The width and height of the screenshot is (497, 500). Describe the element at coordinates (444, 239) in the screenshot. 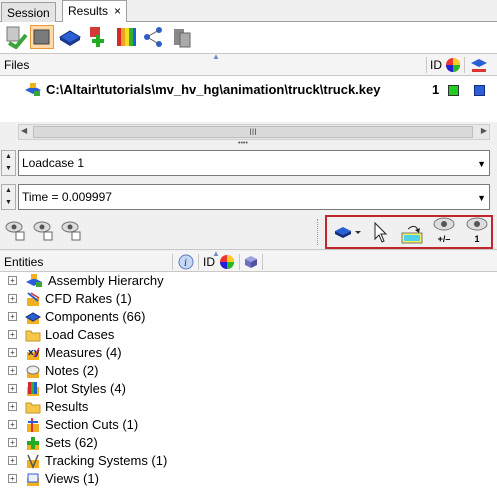

I see `show-all-label: +/–` at that location.